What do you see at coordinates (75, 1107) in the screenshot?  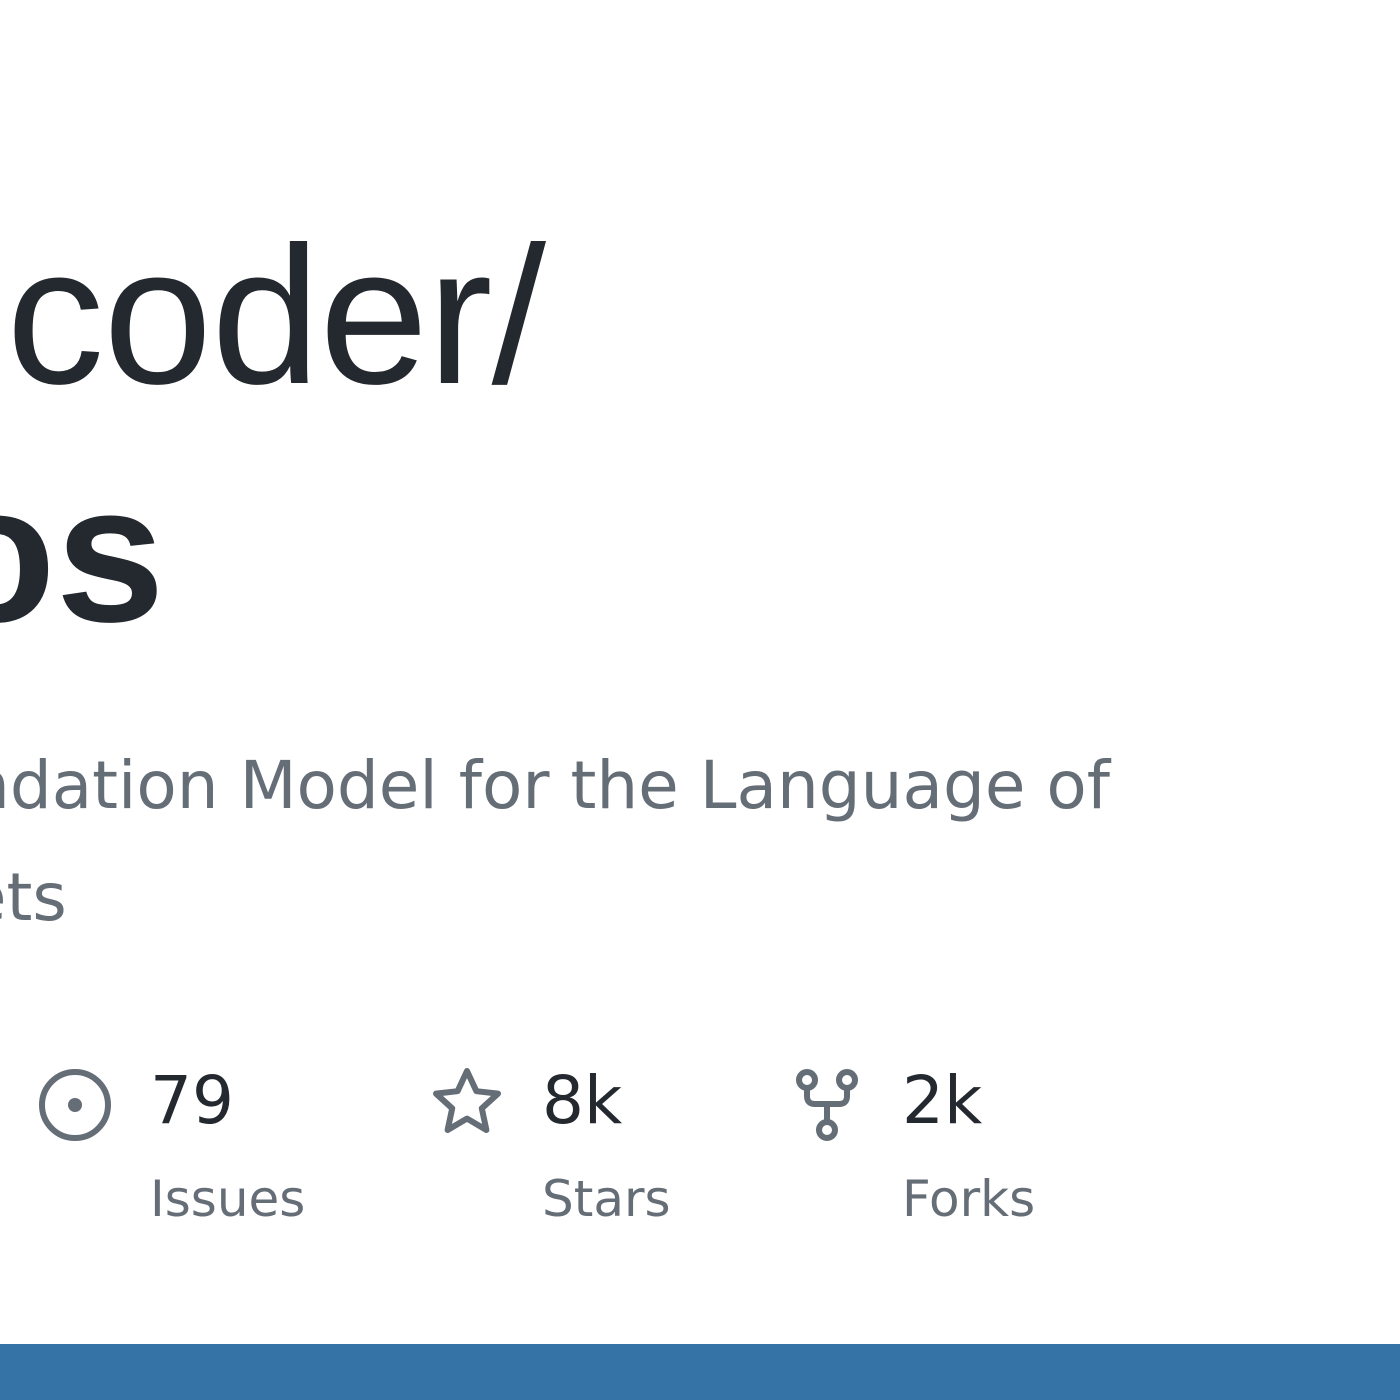 I see `issue-opened-icon` at bounding box center [75, 1107].